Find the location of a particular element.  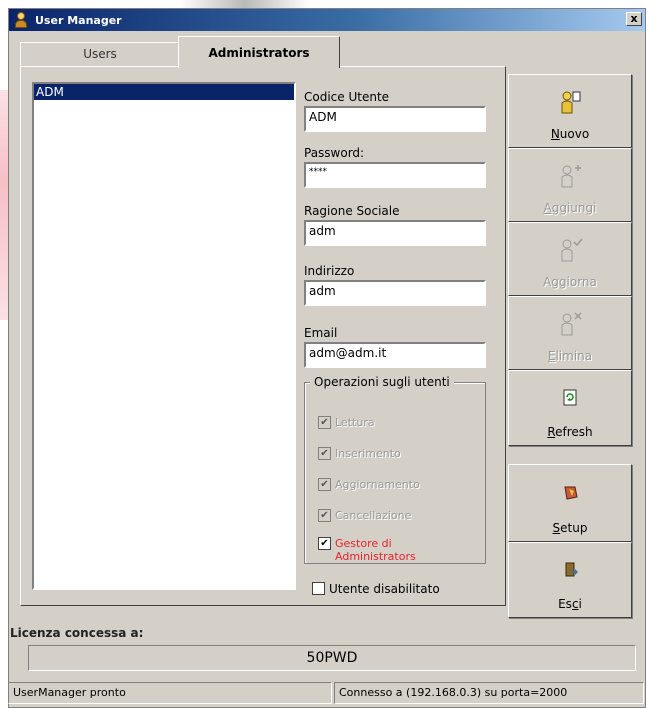

utente-disabilitato-row: Utente disabilitato is located at coordinates (376, 589).